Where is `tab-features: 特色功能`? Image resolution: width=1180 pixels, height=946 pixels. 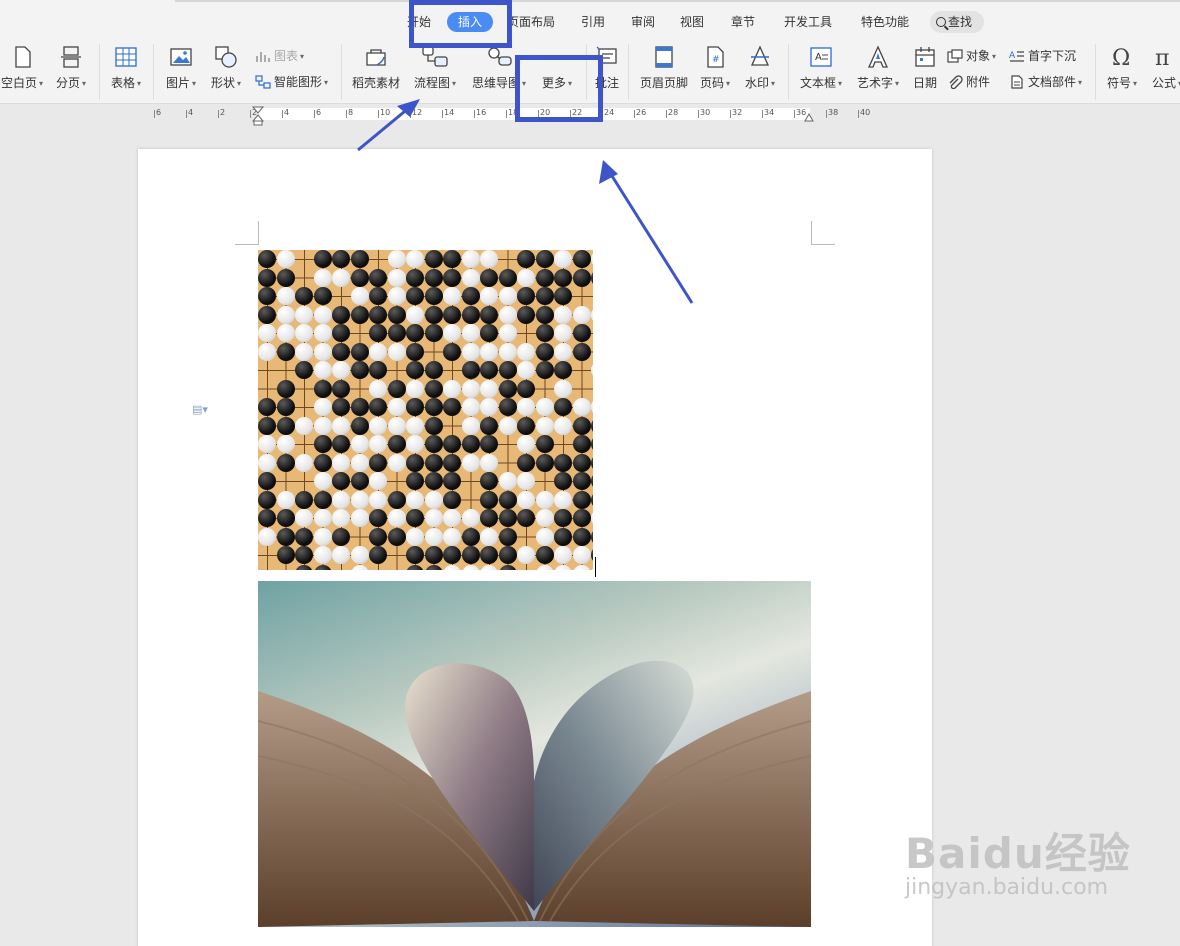
tab-features: 特色功能 is located at coordinates (885, 22).